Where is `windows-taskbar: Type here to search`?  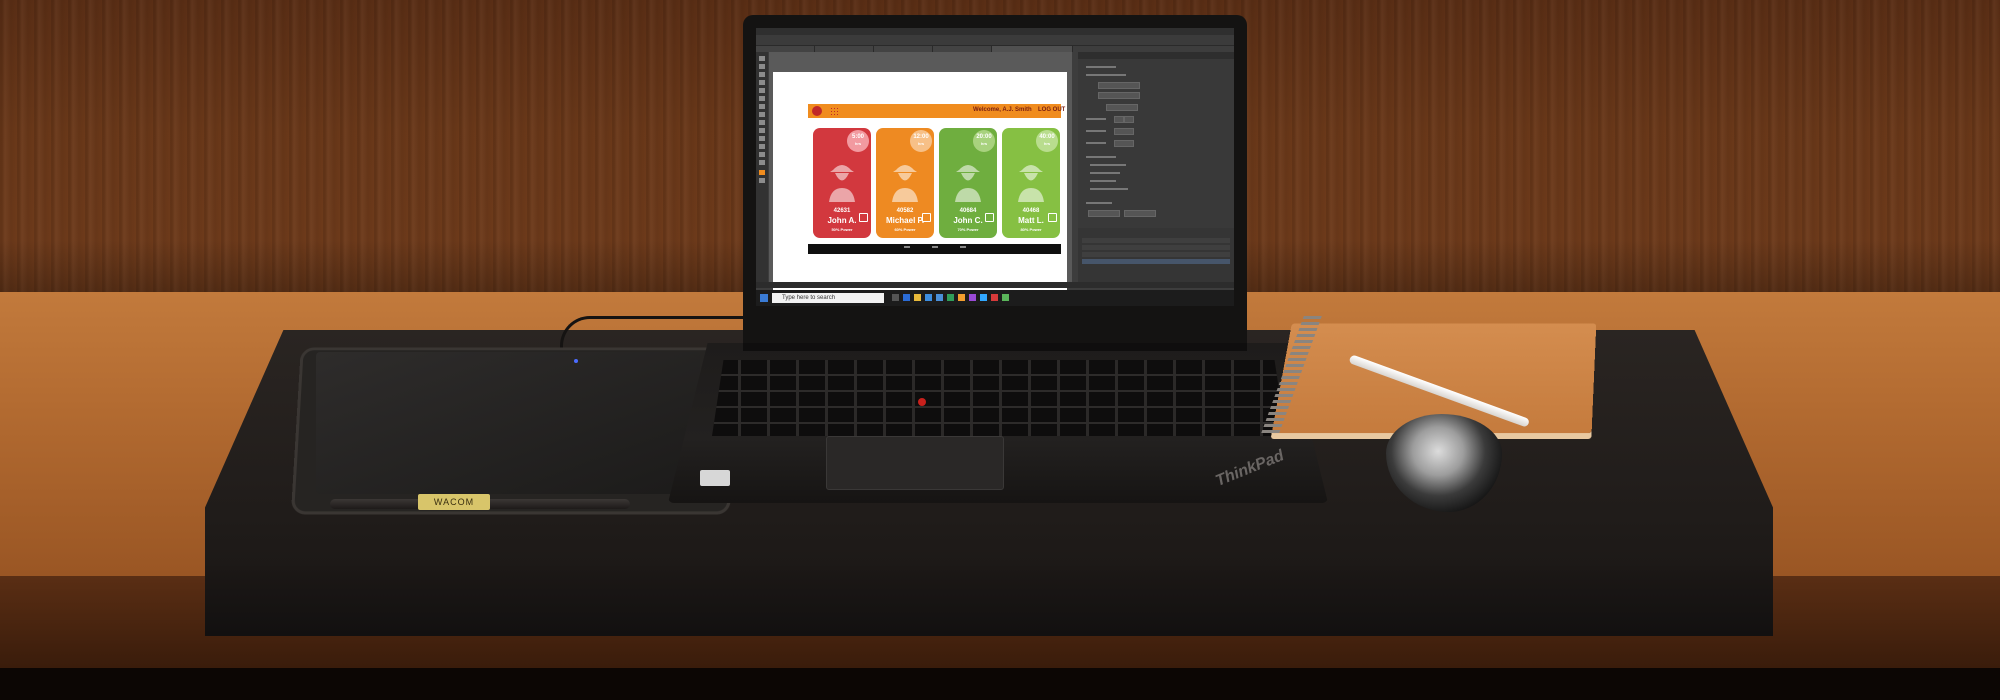
windows-taskbar: Type here to search is located at coordinates (995, 298).